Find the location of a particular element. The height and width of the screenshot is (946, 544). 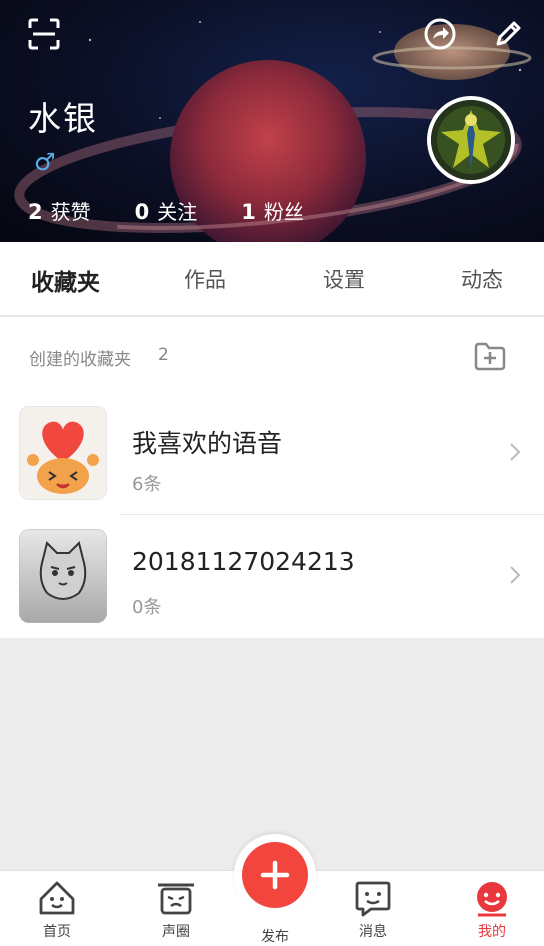

tab-settings: 设置 is located at coordinates (344, 279).